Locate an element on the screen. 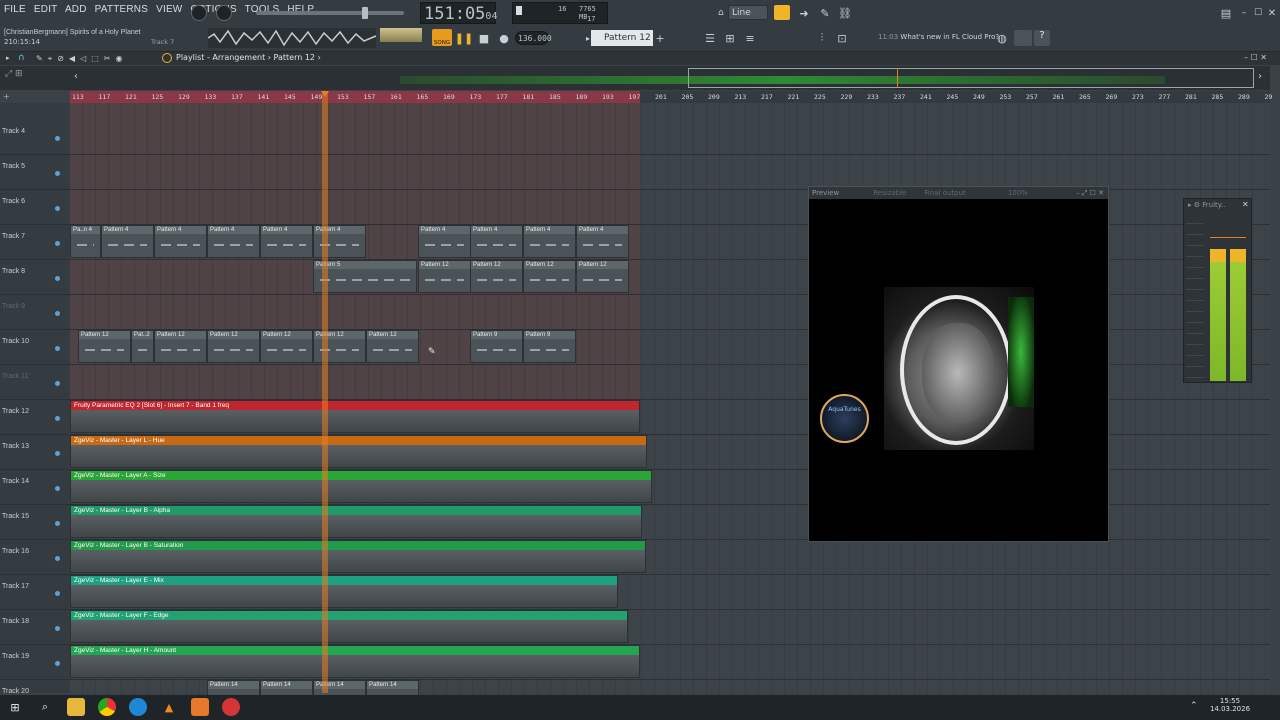 The image size is (1280, 720). playhead is located at coordinates (325, 392).